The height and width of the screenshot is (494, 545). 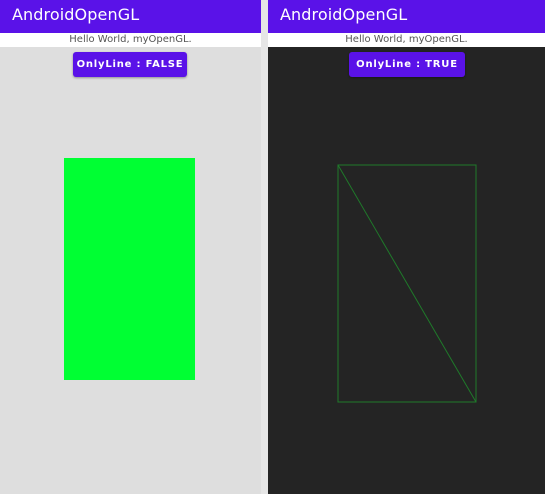 I want to click on only-line-toggle-button: OnlyLine : FALSE, so click(x=130, y=64).